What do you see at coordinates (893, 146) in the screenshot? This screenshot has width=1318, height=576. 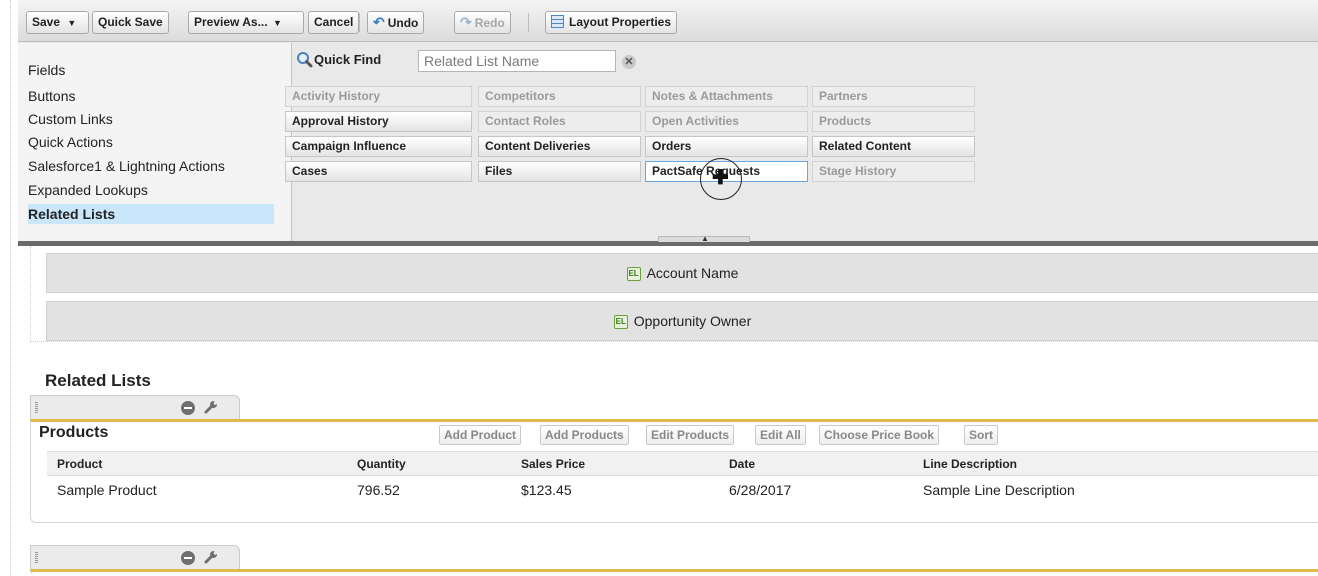 I see `palette-item: Related Content` at bounding box center [893, 146].